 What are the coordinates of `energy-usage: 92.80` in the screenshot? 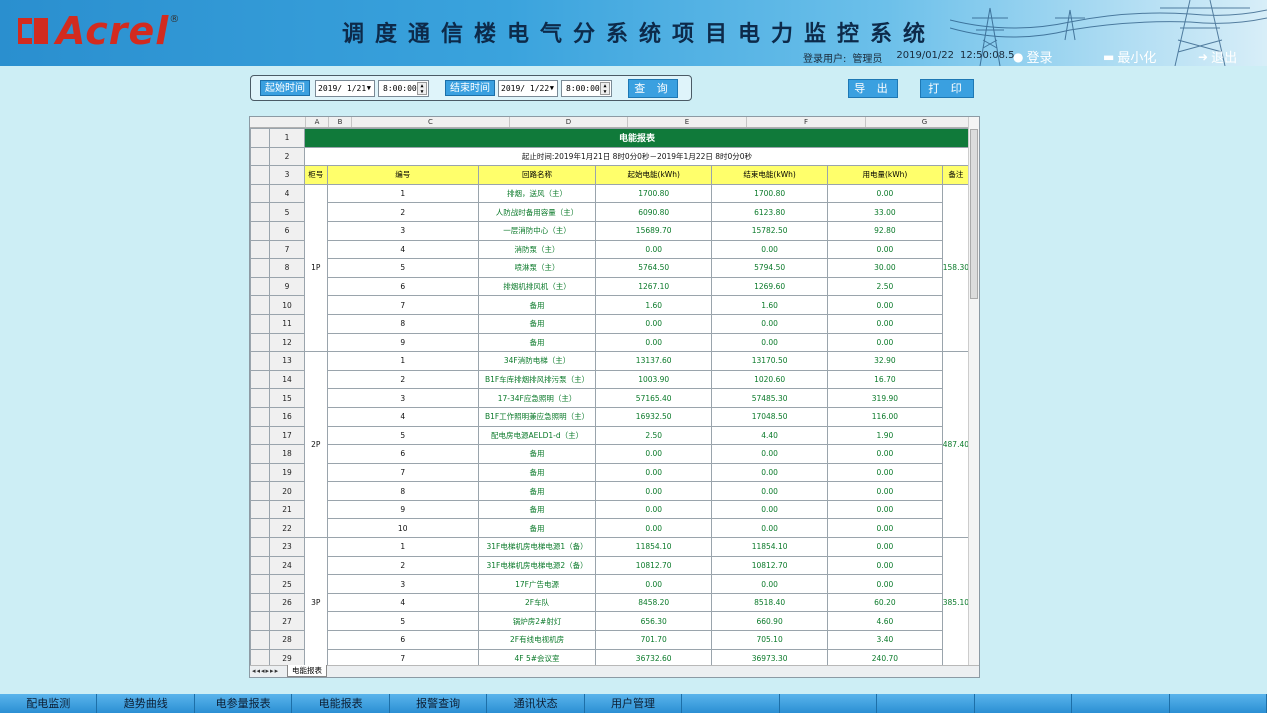 It's located at (885, 230).